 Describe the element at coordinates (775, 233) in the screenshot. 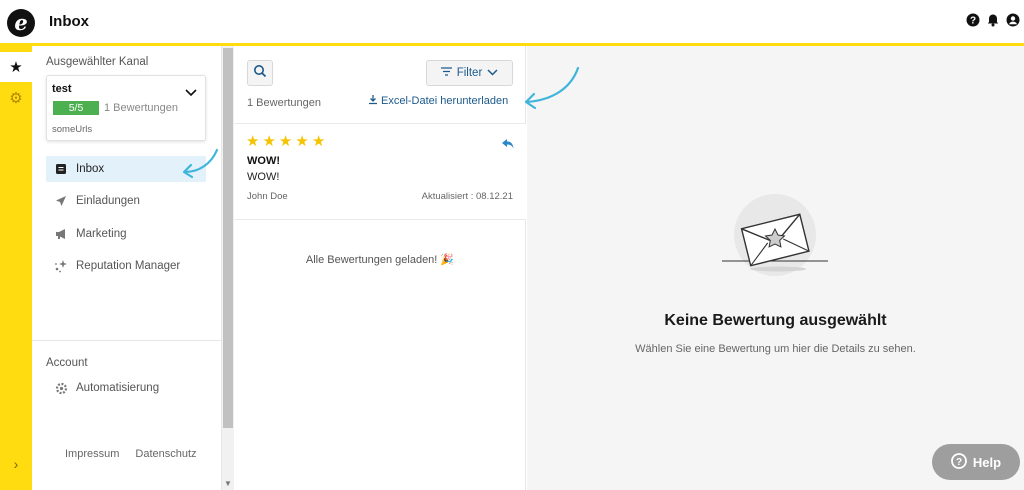

I see `envelope-star-illustration` at that location.